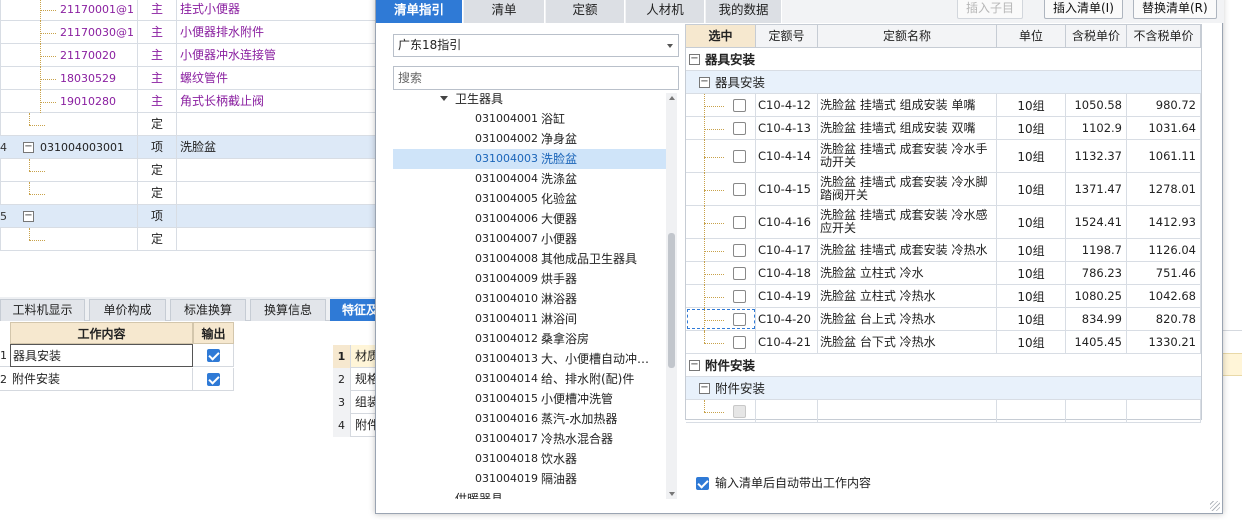 The image size is (1242, 520). Describe the element at coordinates (1232, 330) in the screenshot. I see `grid-line` at that location.